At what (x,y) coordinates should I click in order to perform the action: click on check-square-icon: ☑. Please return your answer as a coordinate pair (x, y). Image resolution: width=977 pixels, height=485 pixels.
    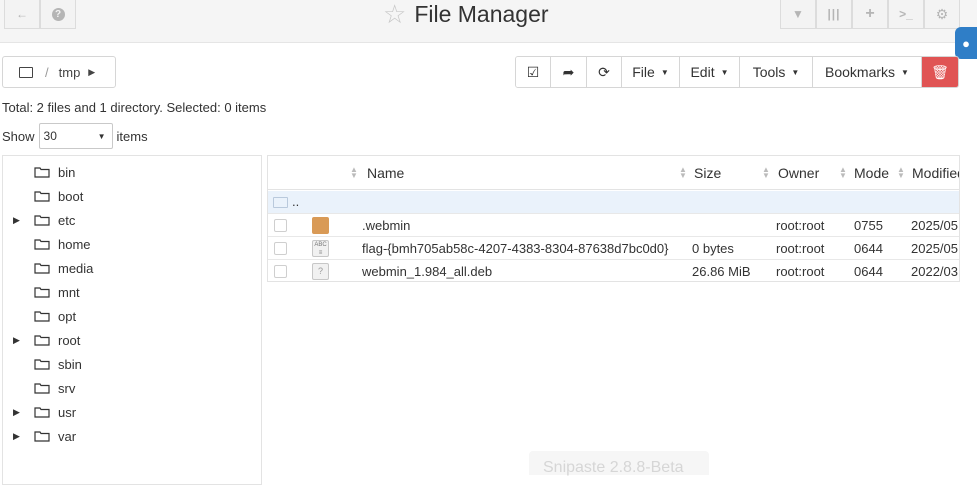
    Looking at the image, I should click on (533, 71).